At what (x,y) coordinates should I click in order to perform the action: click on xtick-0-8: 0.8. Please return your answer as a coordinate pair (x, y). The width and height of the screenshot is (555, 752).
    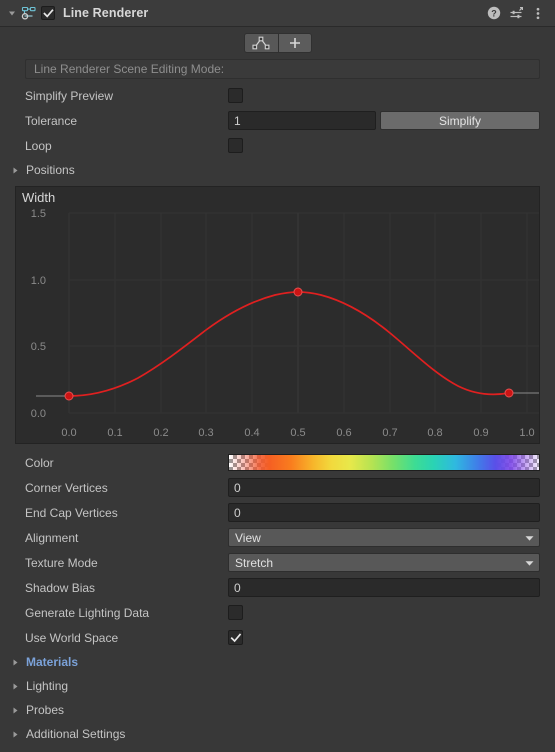
    Looking at the image, I should click on (434, 433).